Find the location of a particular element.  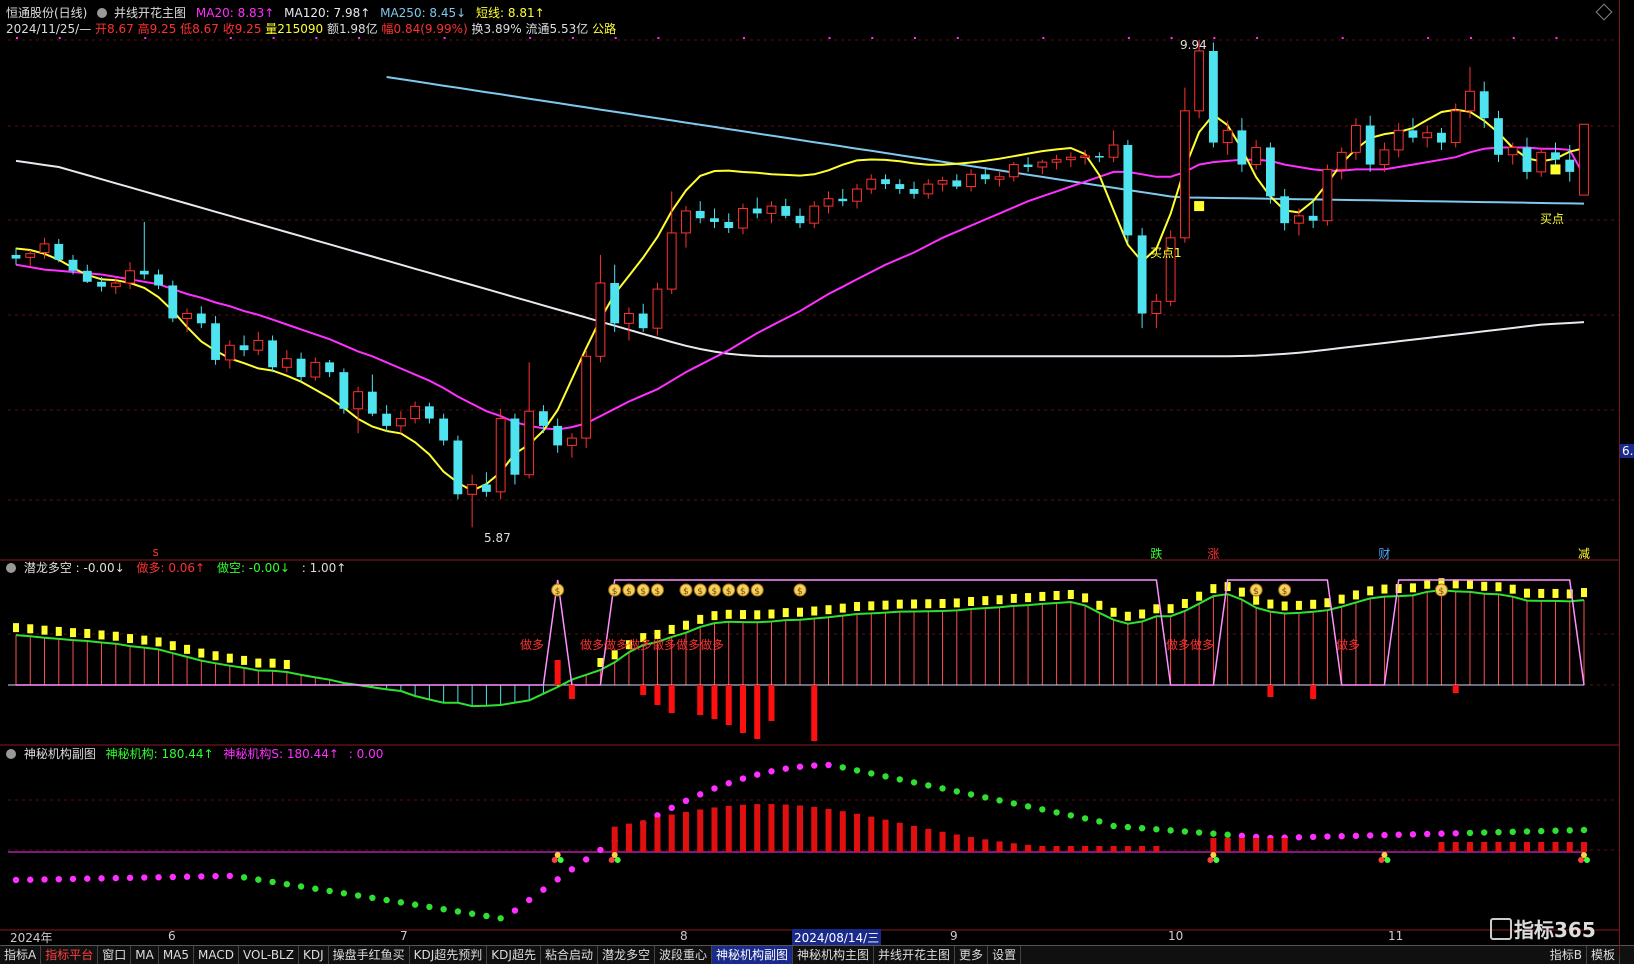

toolbar-right-btn-0: 指标B is located at coordinates (1566, 955).